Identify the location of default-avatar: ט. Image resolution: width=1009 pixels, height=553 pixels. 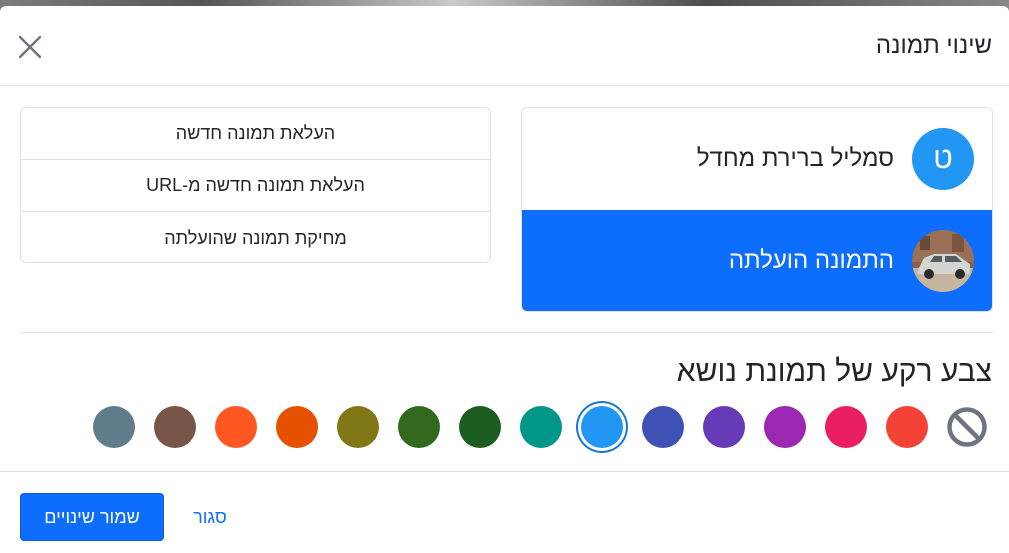
(943, 159).